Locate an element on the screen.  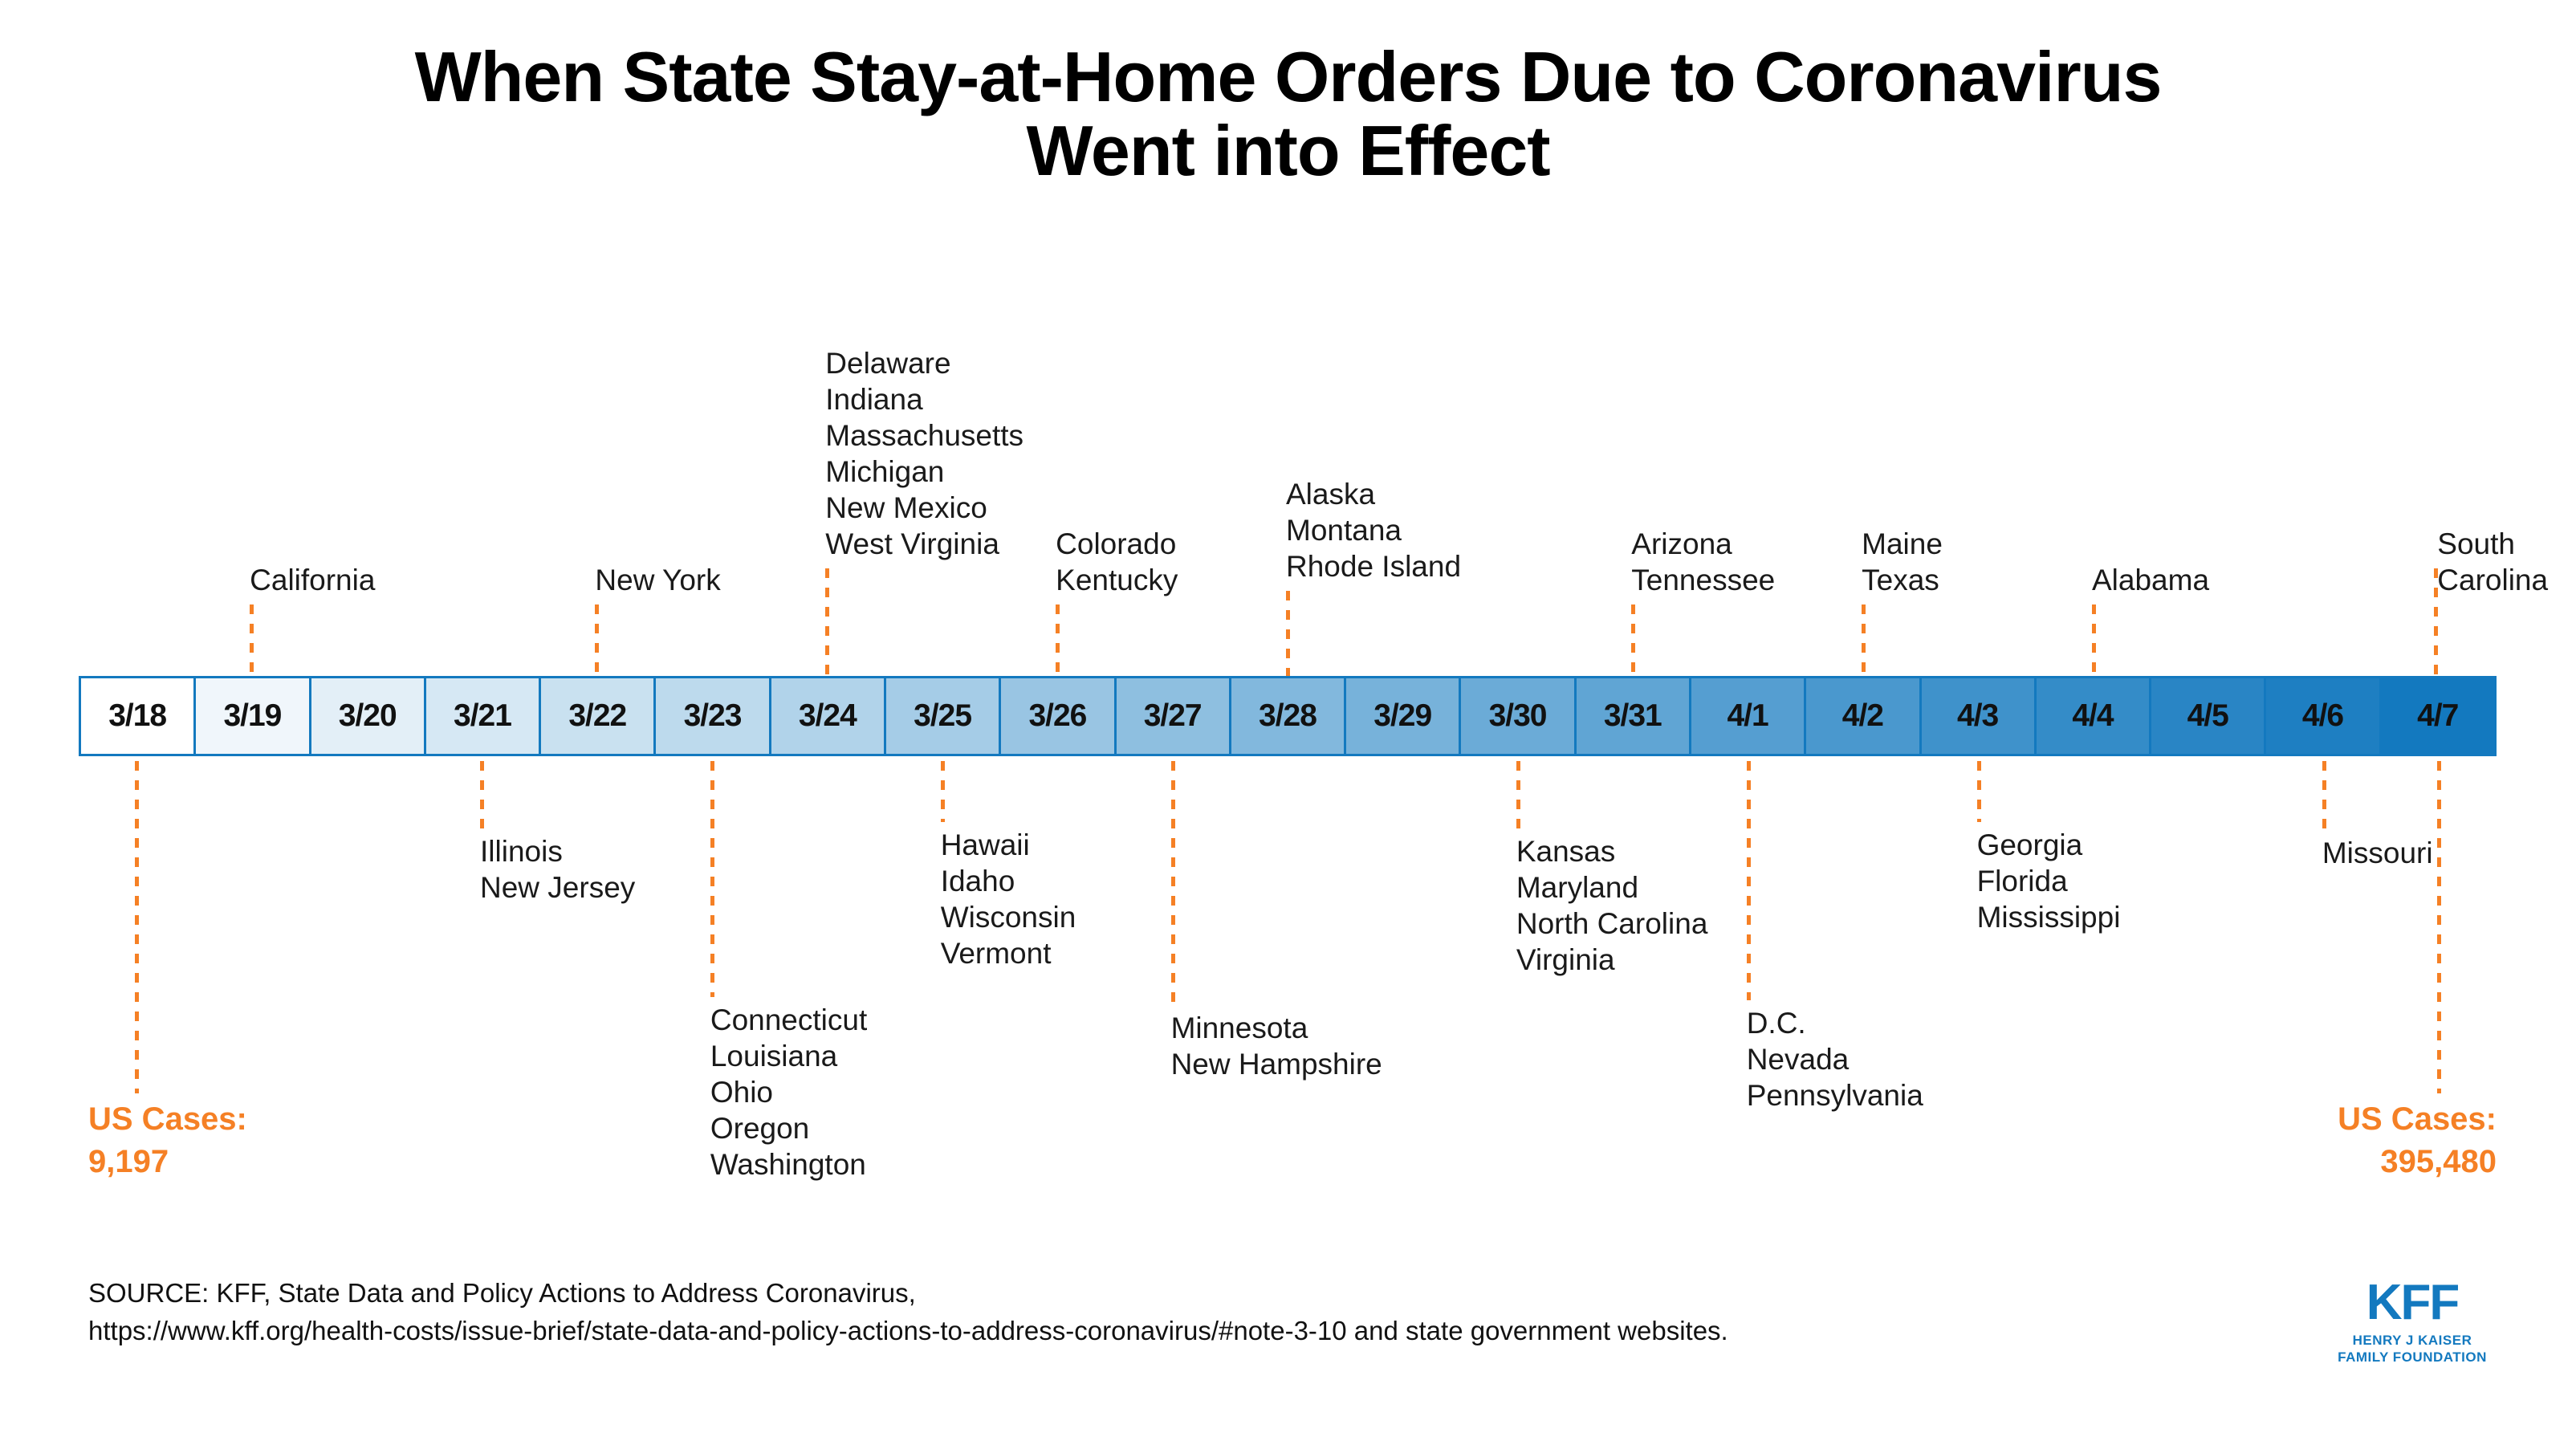
timeline-date-label: 4/2 is located at coordinates (1863, 715).